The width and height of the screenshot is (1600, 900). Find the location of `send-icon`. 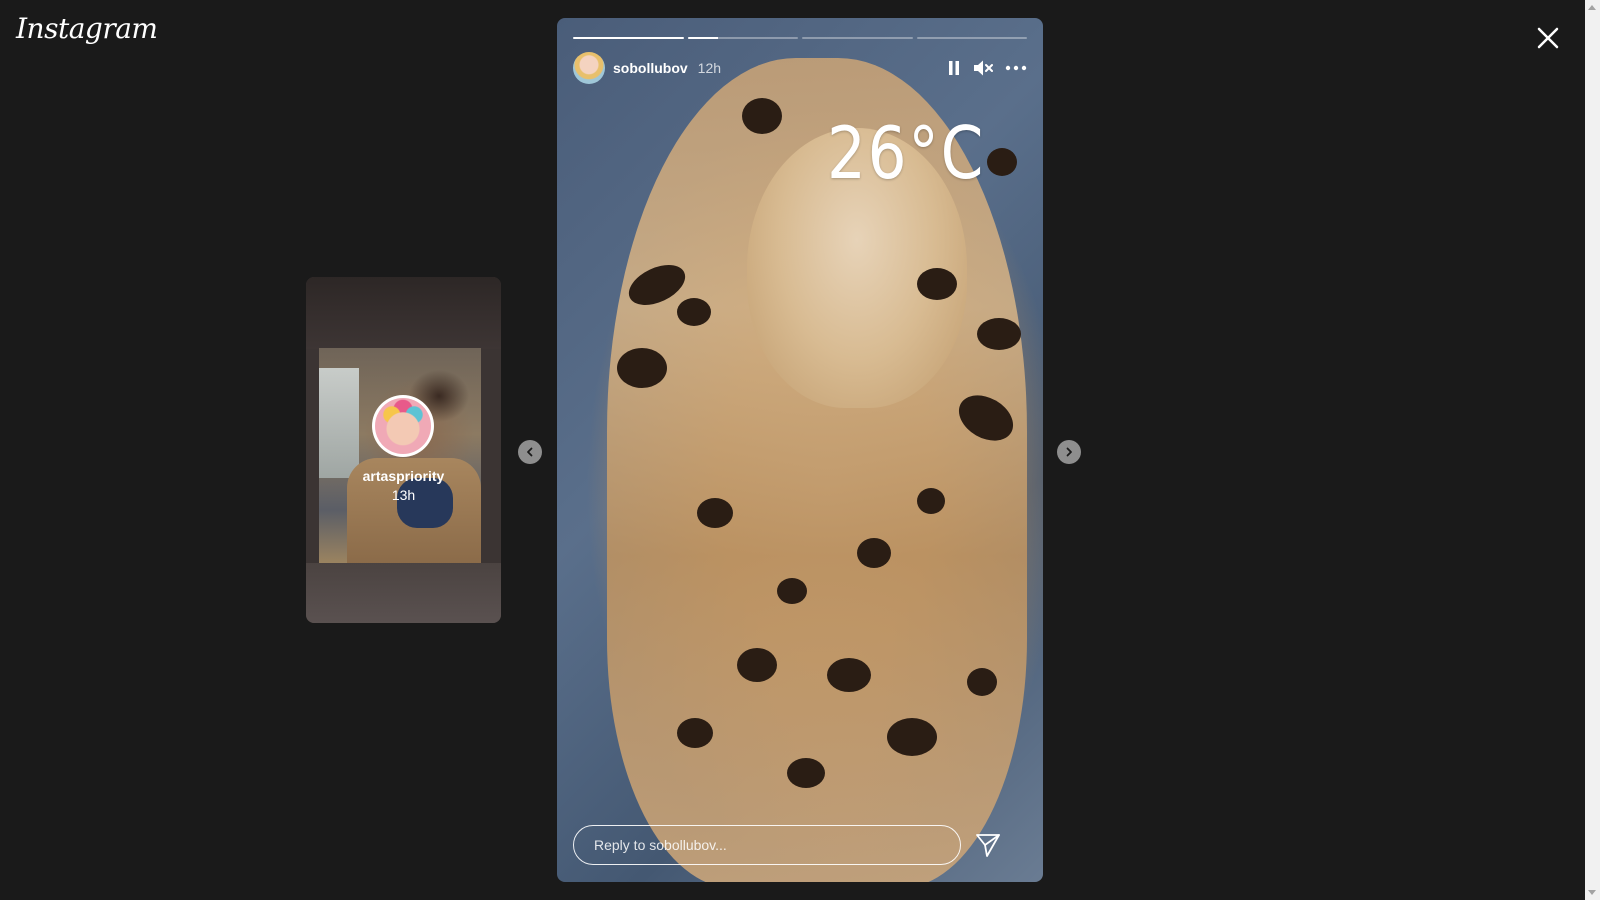

send-icon is located at coordinates (988, 845).